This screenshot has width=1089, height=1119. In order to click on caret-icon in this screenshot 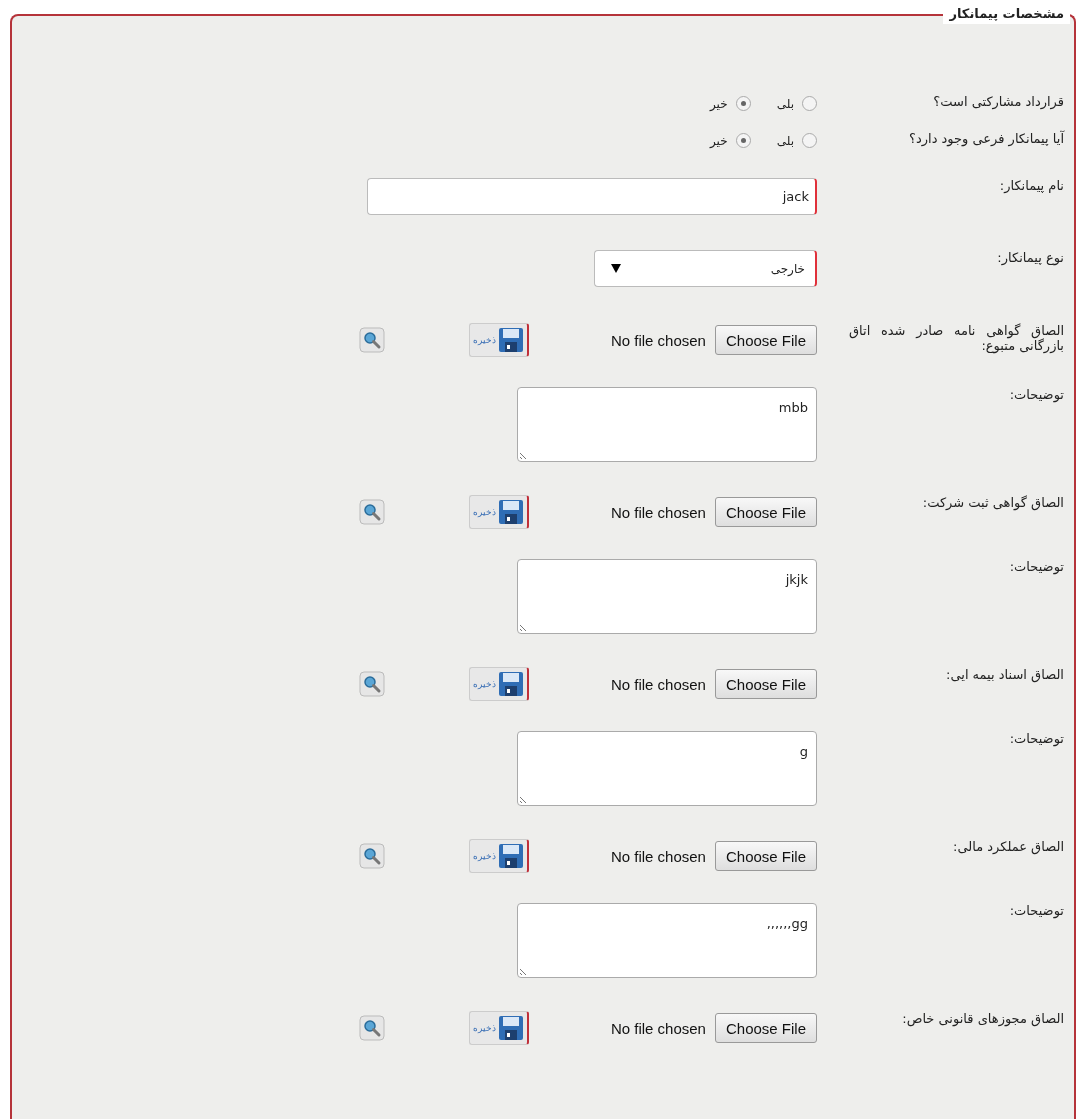, I will do `click(616, 268)`.